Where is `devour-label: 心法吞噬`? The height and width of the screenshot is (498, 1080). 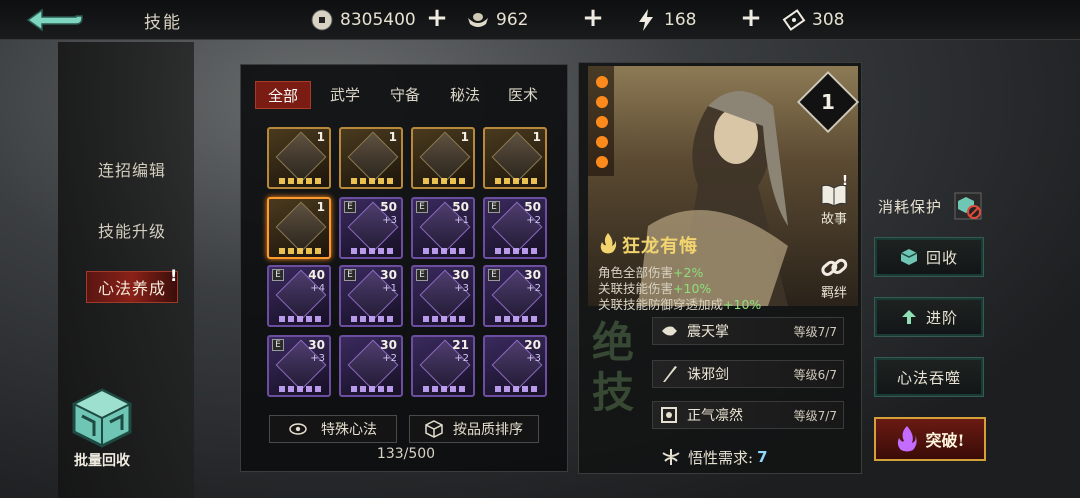 devour-label: 心法吞噬 is located at coordinates (928, 377).